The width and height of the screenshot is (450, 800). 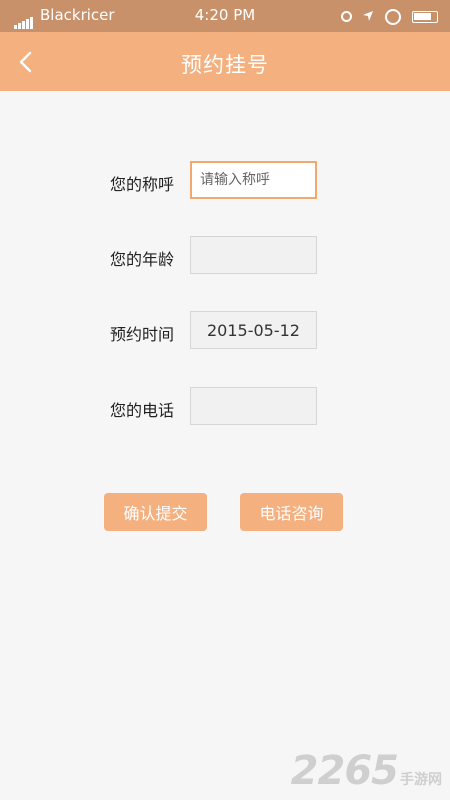 I want to click on date-row: 预约时间, so click(x=225, y=330).